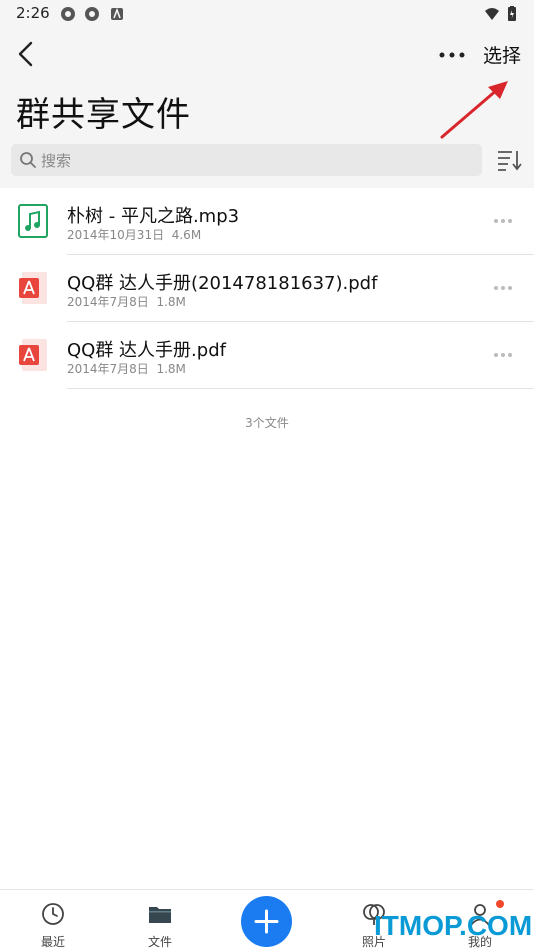 The image size is (534, 950). What do you see at coordinates (222, 283) in the screenshot?
I see `file-name: QQ群 达人手册(201478181637).pdf` at bounding box center [222, 283].